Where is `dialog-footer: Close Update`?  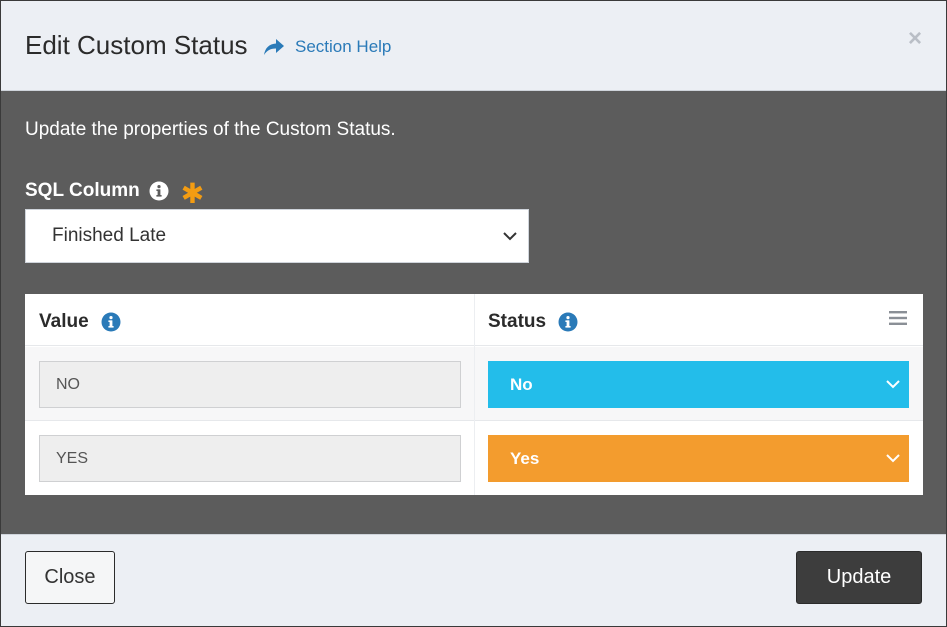
dialog-footer: Close Update is located at coordinates (473, 580).